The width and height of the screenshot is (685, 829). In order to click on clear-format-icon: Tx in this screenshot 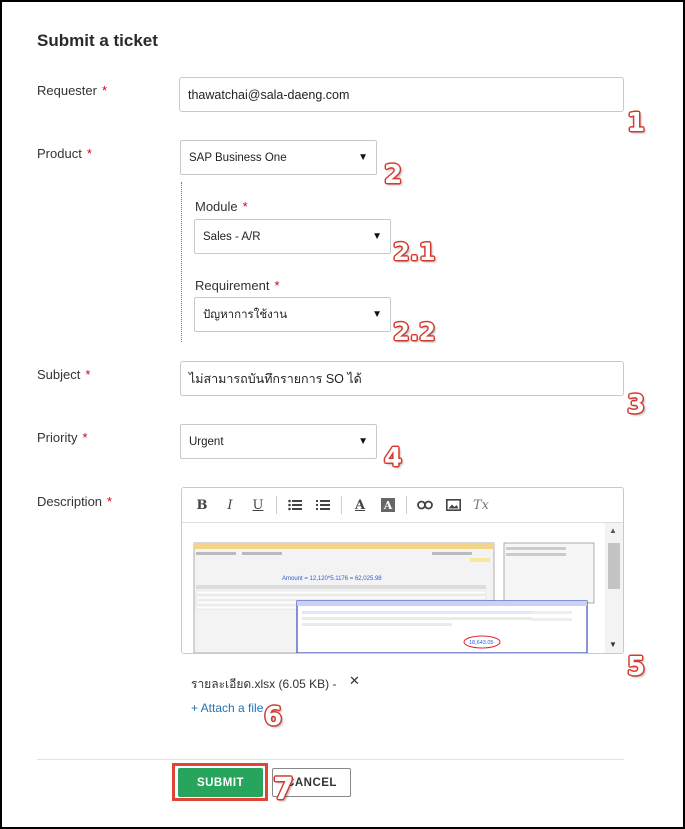, I will do `click(481, 505)`.